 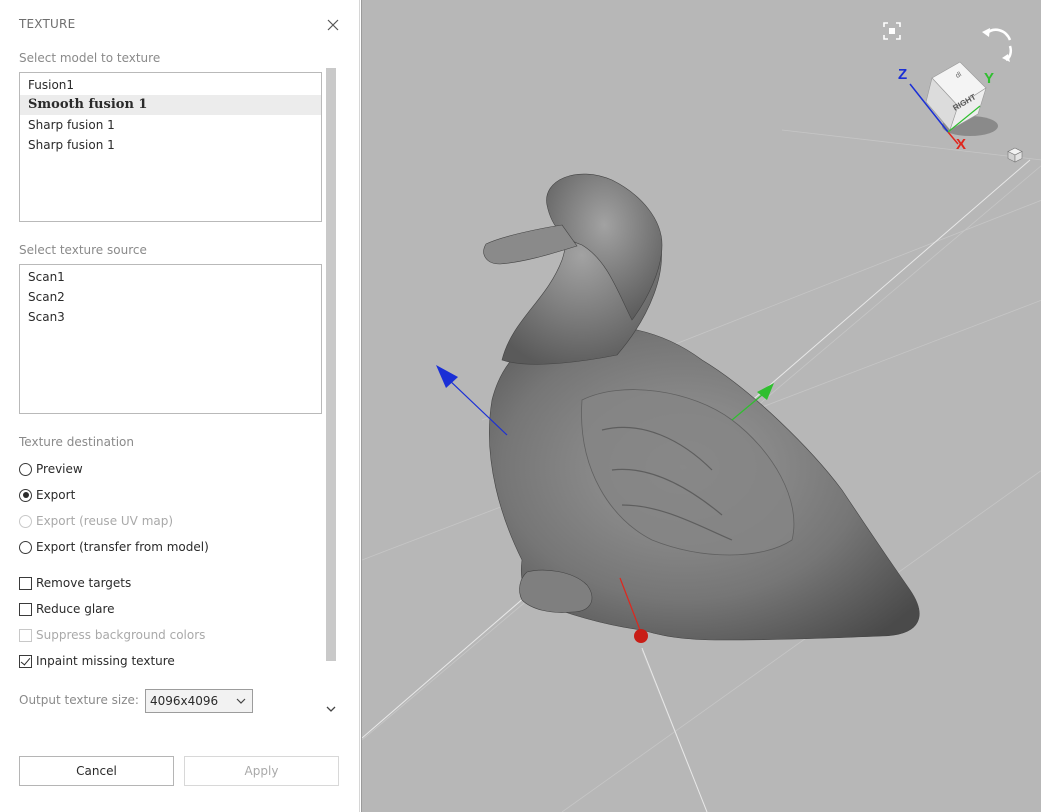 I want to click on checkbox-inpaint: Inpaint missing texture, so click(x=97, y=661).